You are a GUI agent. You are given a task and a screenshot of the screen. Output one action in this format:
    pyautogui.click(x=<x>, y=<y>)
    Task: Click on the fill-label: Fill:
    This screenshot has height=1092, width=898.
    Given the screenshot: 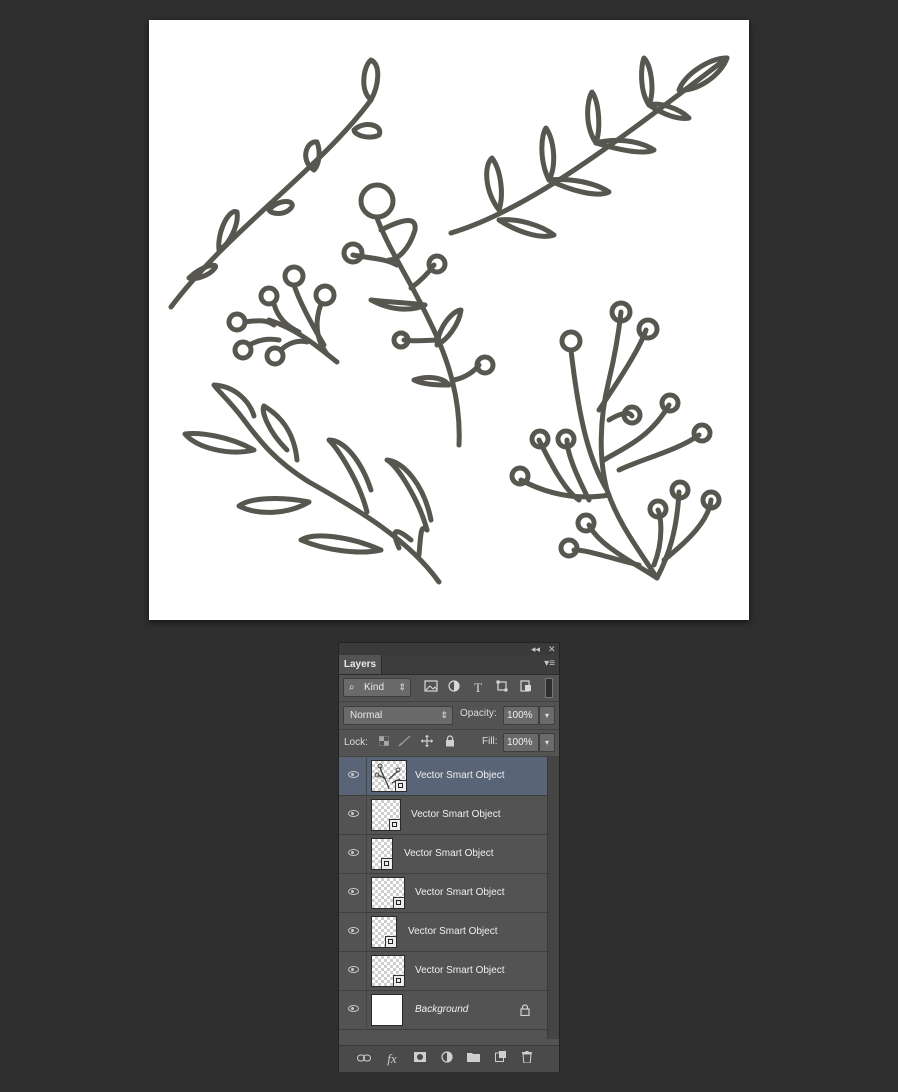 What is the action you would take?
    pyautogui.click(x=490, y=741)
    